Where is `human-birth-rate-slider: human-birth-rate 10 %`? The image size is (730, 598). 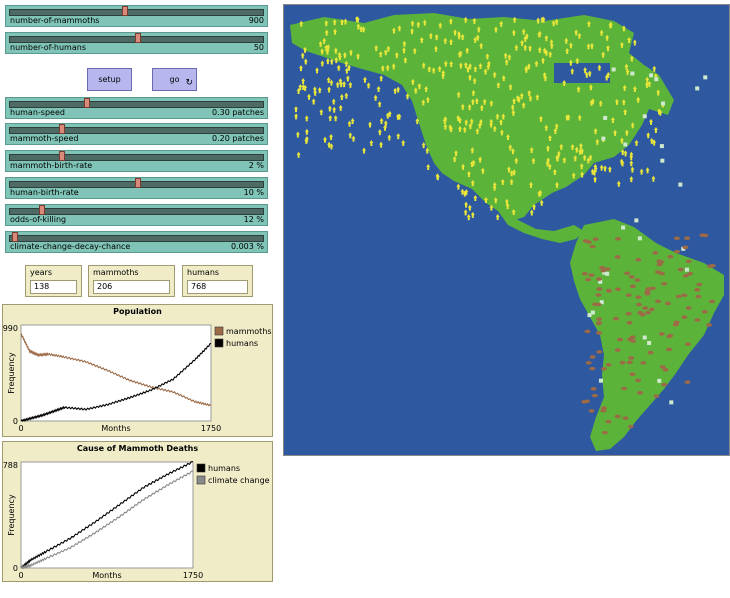
human-birth-rate-slider: human-birth-rate 10 % is located at coordinates (136, 188).